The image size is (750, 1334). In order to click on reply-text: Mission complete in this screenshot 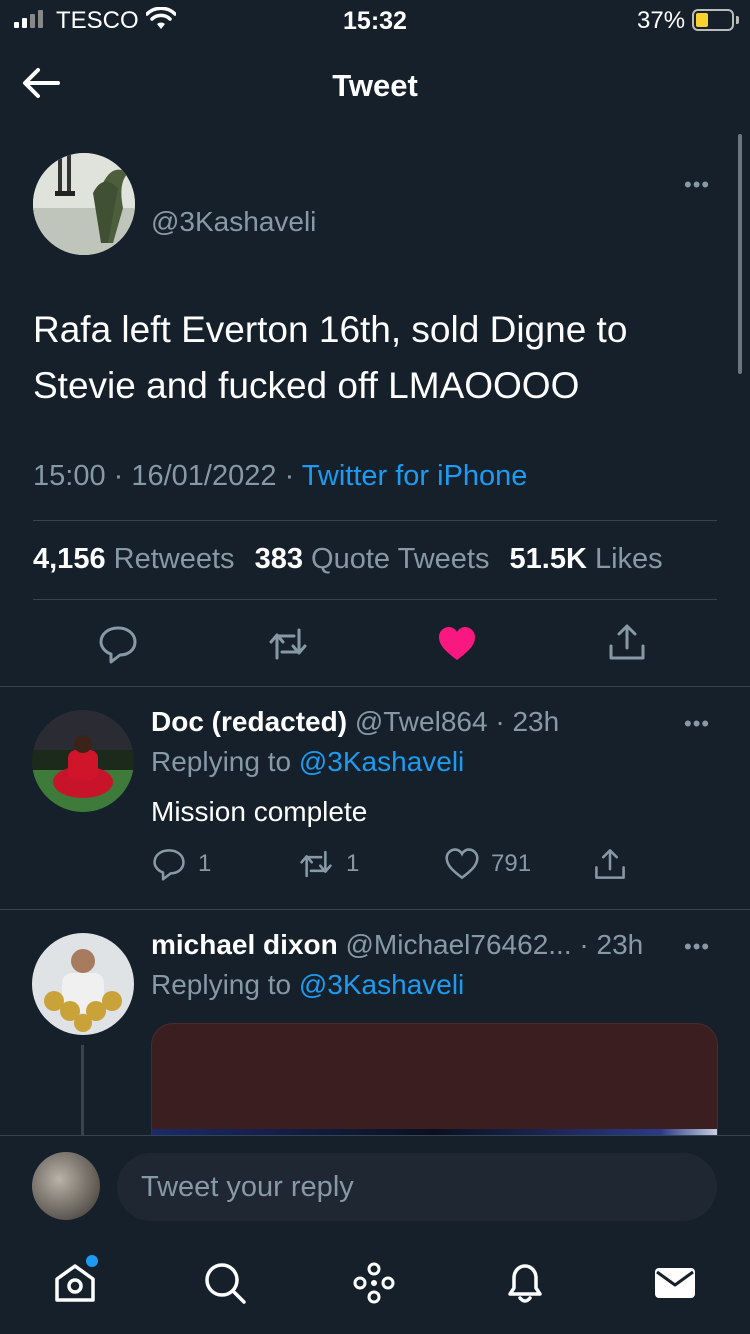, I will do `click(259, 811)`.